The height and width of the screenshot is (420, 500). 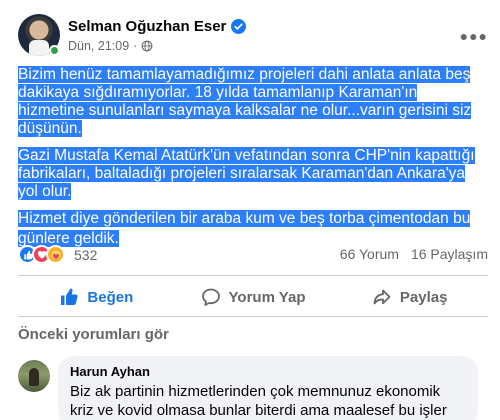 I want to click on post-actions: Beğen Yorum Yap Paylaş, so click(x=253, y=297).